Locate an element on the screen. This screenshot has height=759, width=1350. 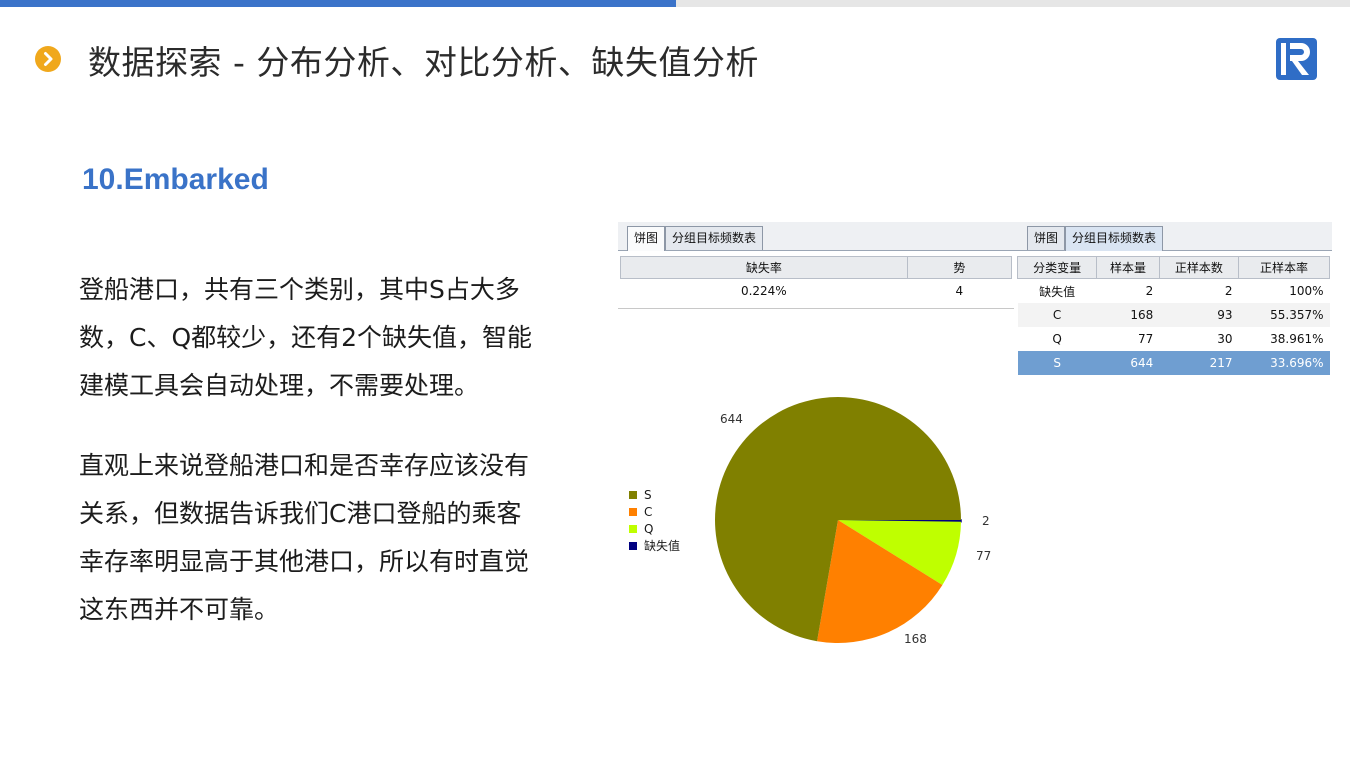
paragraph-line: 这东西并不可靠。 is located at coordinates (179, 609).